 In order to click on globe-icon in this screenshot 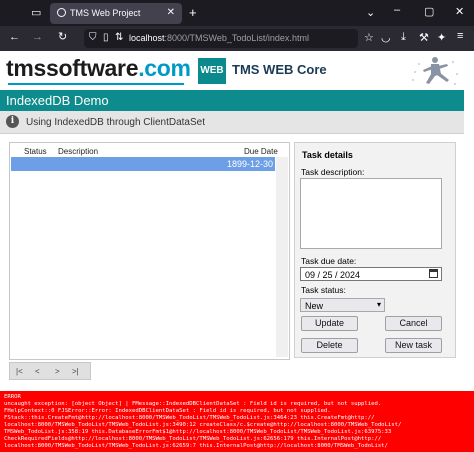, I will do `click(61, 12)`.